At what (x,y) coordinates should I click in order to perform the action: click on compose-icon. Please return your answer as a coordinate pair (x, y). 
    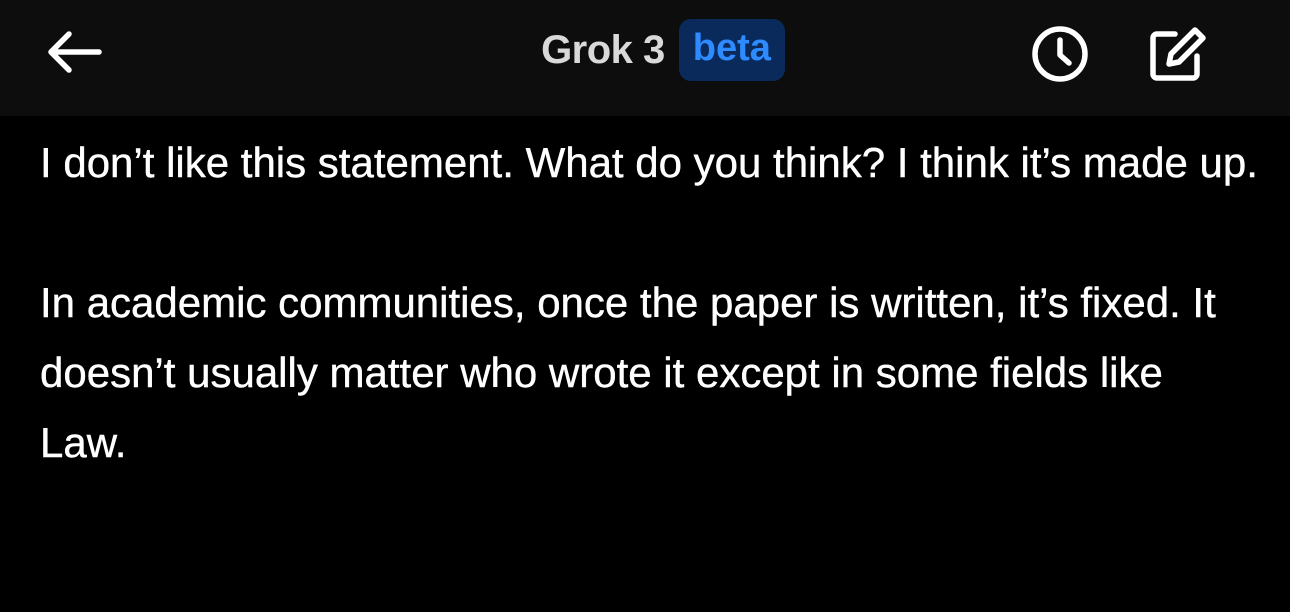
    Looking at the image, I should click on (1178, 54).